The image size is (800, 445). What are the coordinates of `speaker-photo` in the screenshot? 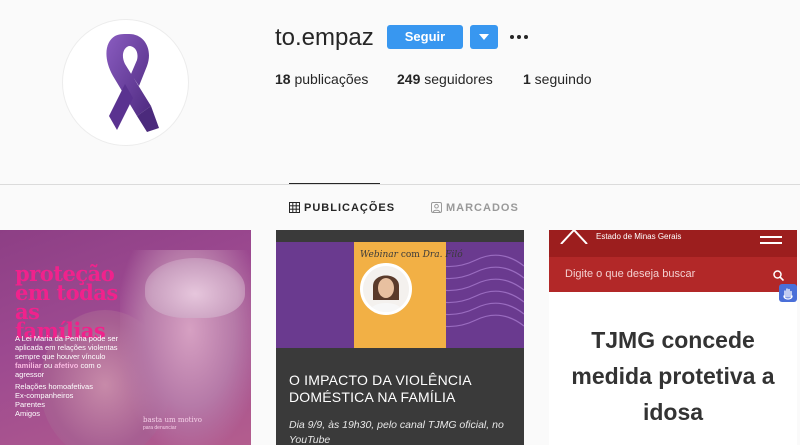 It's located at (386, 289).